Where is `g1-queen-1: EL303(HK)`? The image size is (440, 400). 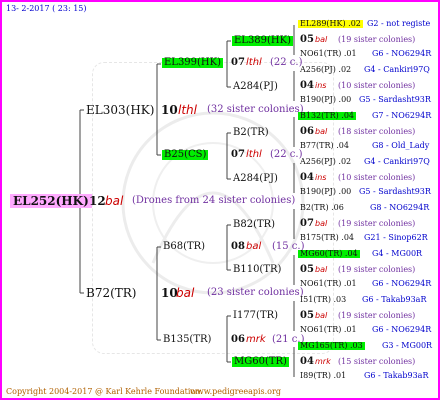
g1-queen-1: EL303(HK) is located at coordinates (120, 110).